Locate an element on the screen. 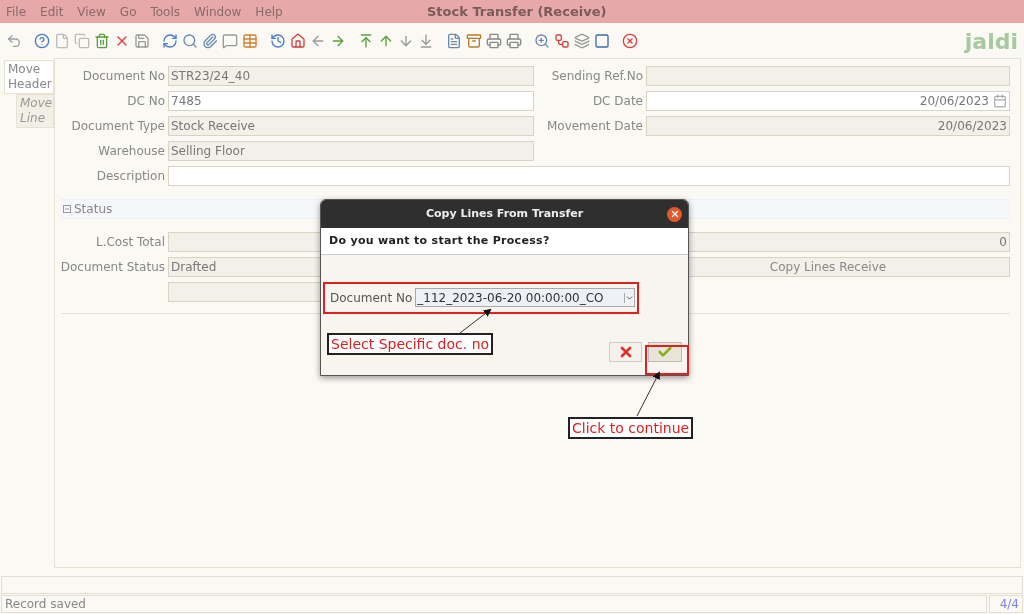  field-label: Sending Ref.No is located at coordinates (597, 76).